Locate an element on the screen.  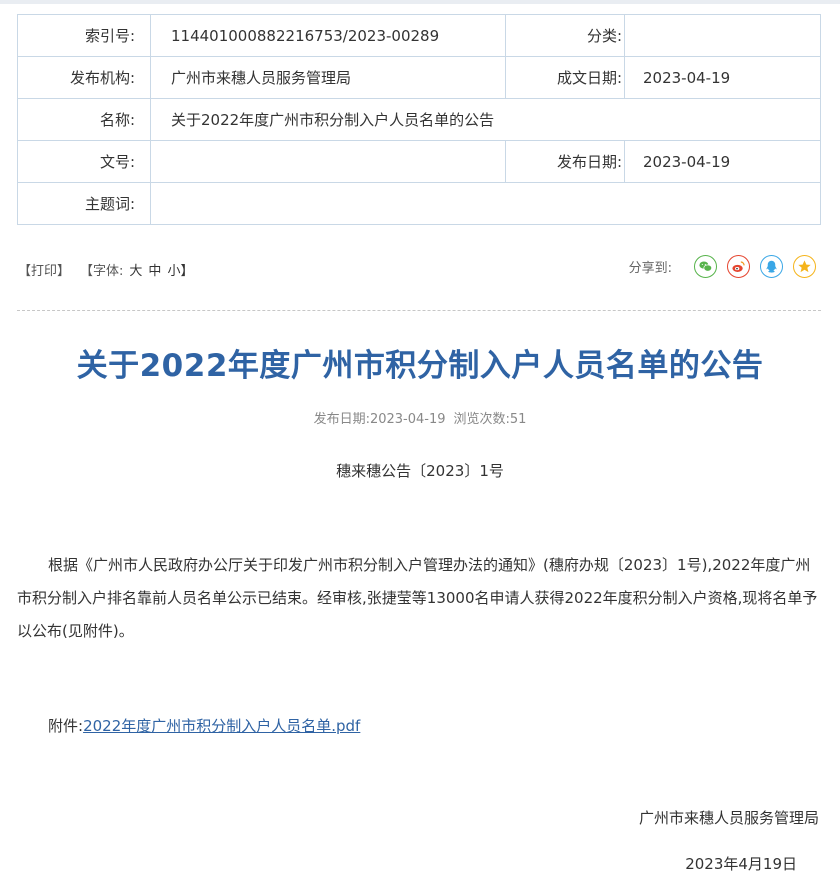
metadata-row: 发布机构: 广州市来穗人员服务管理局 成文日期: 2023-04-19 is located at coordinates (419, 77).